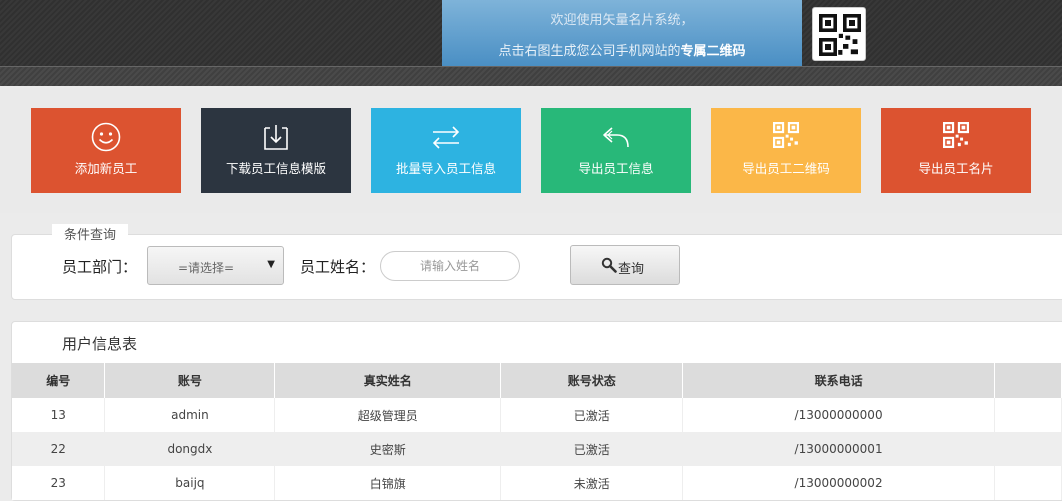 The height and width of the screenshot is (501, 1062). I want to click on export-employee-info-button: 导出员工信息, so click(616, 150).